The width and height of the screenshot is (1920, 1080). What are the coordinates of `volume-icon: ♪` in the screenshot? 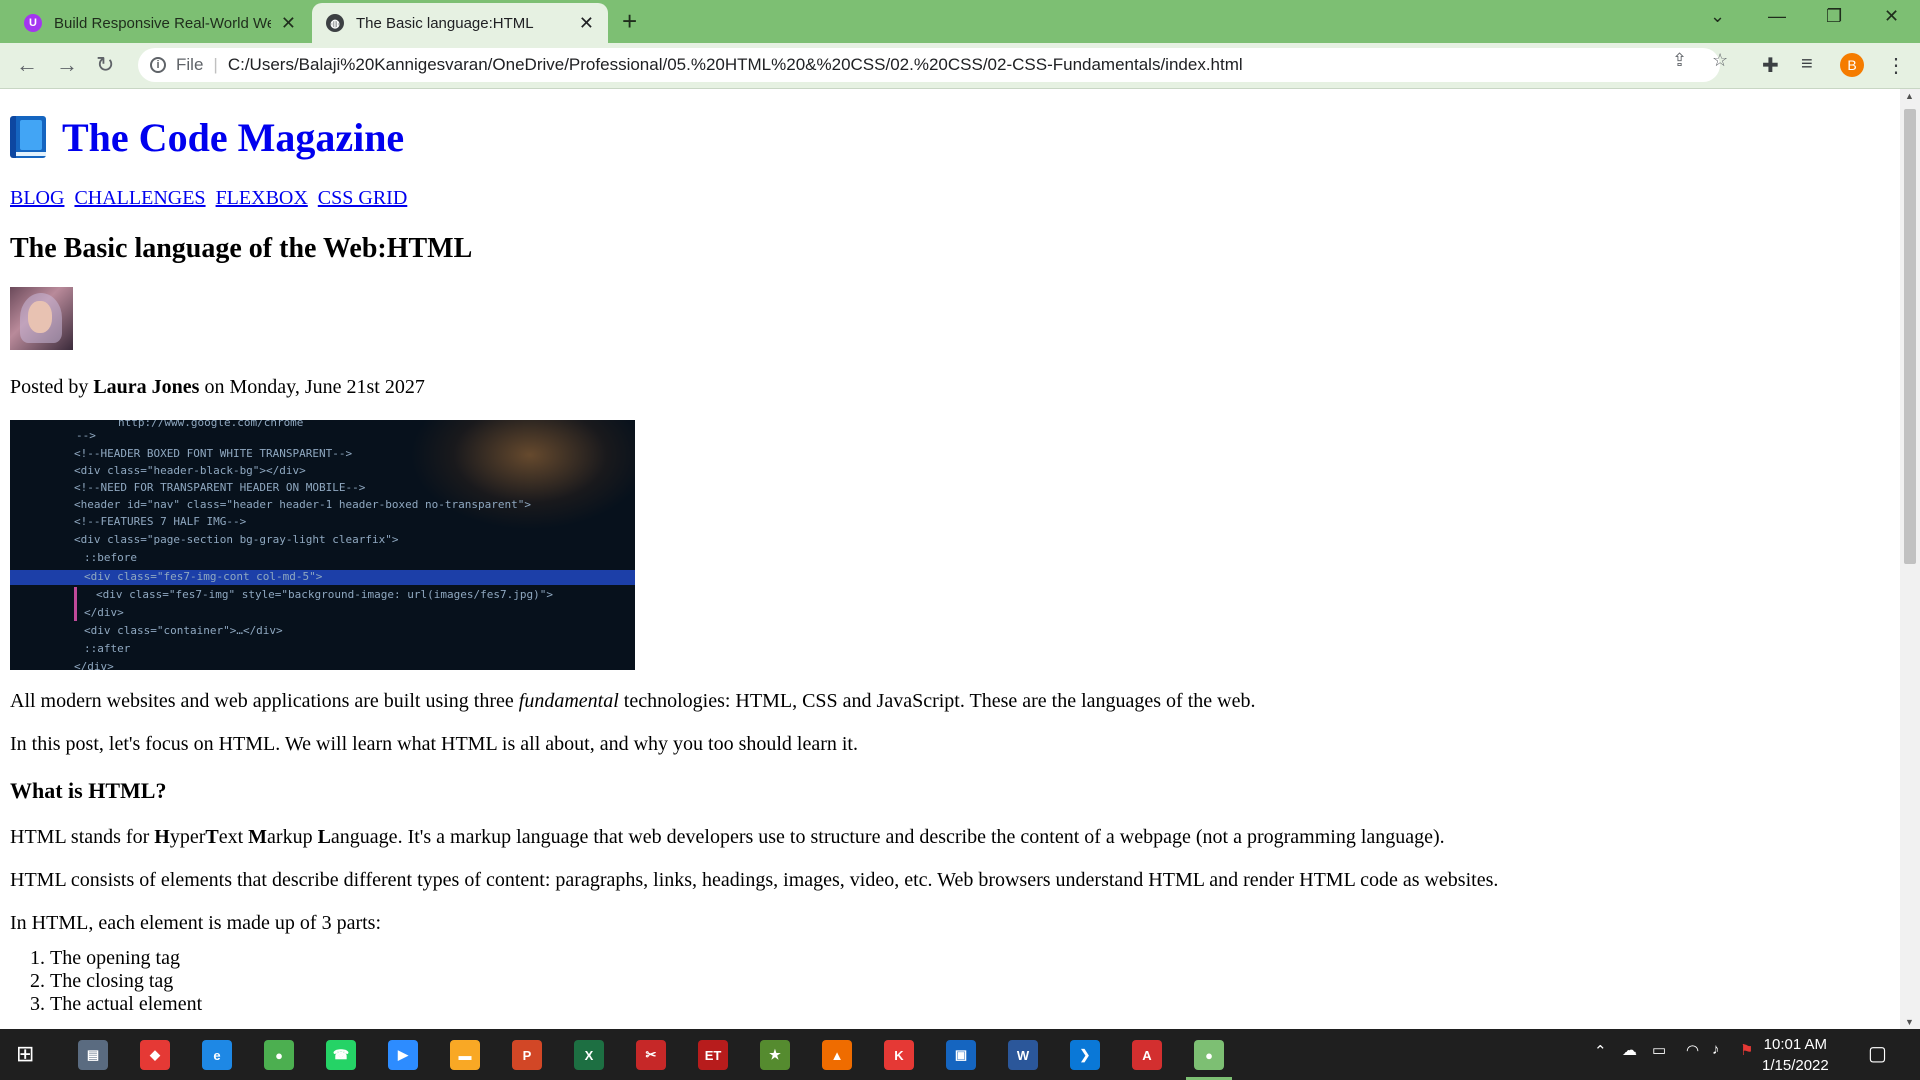 It's located at (1716, 1049).